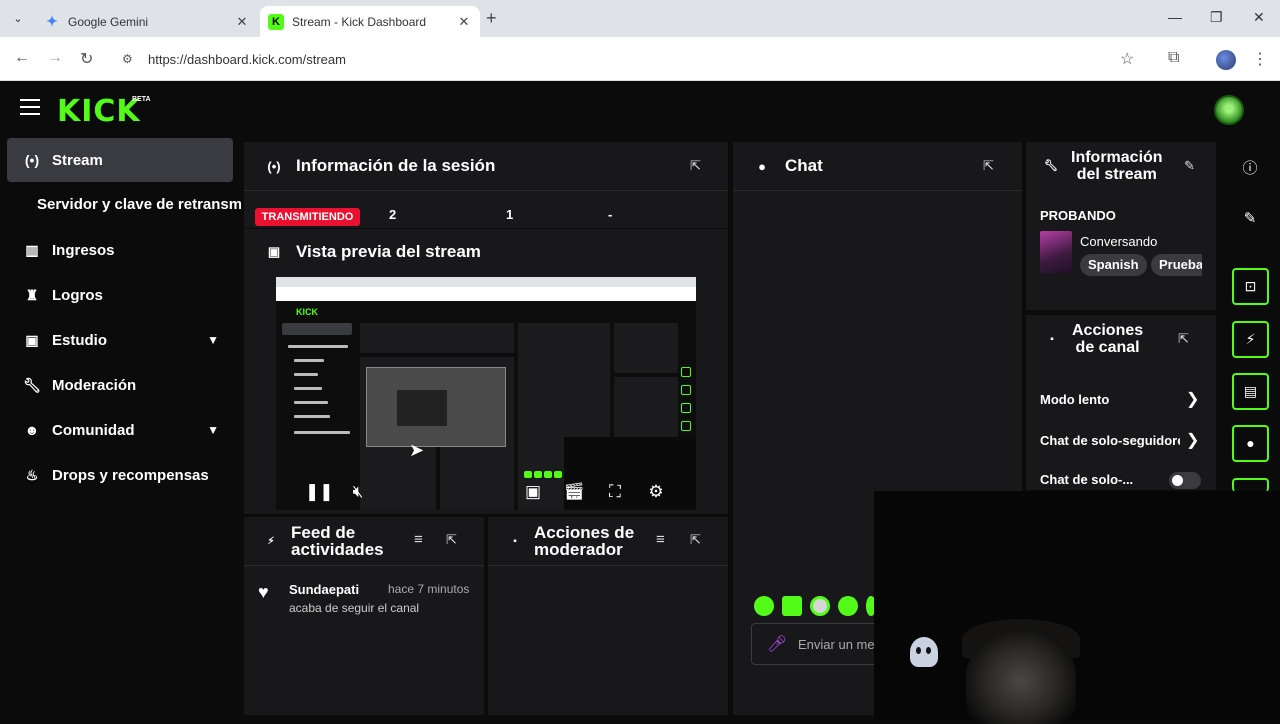  I want to click on restore-icon: ❐, so click(1216, 17).